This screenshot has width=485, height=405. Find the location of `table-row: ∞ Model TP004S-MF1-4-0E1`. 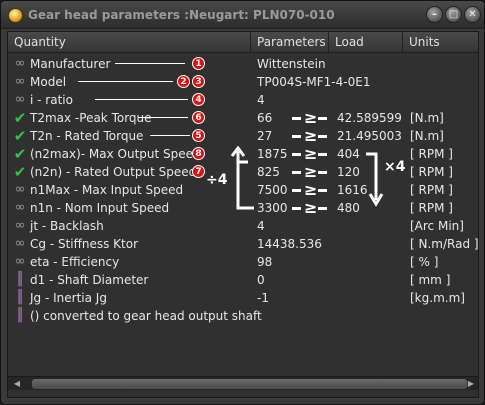

table-row: ∞ Model TP004S-MF1-4-0E1 is located at coordinates (243, 82).